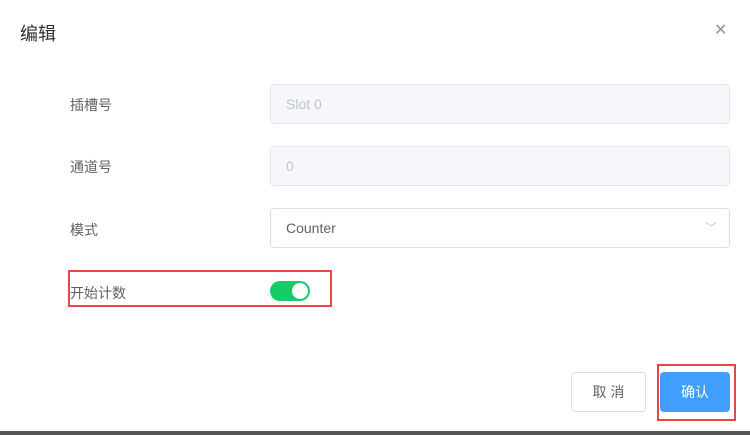  I want to click on mode-select: Counter ﹀, so click(500, 228).